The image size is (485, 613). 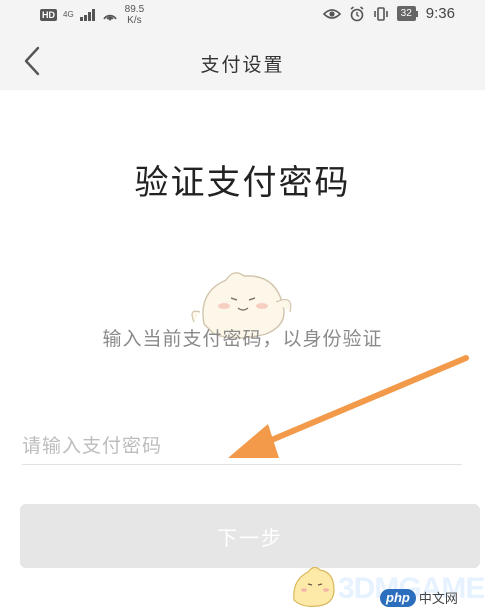 What do you see at coordinates (109, 17) in the screenshot?
I see `hotspot-icon` at bounding box center [109, 17].